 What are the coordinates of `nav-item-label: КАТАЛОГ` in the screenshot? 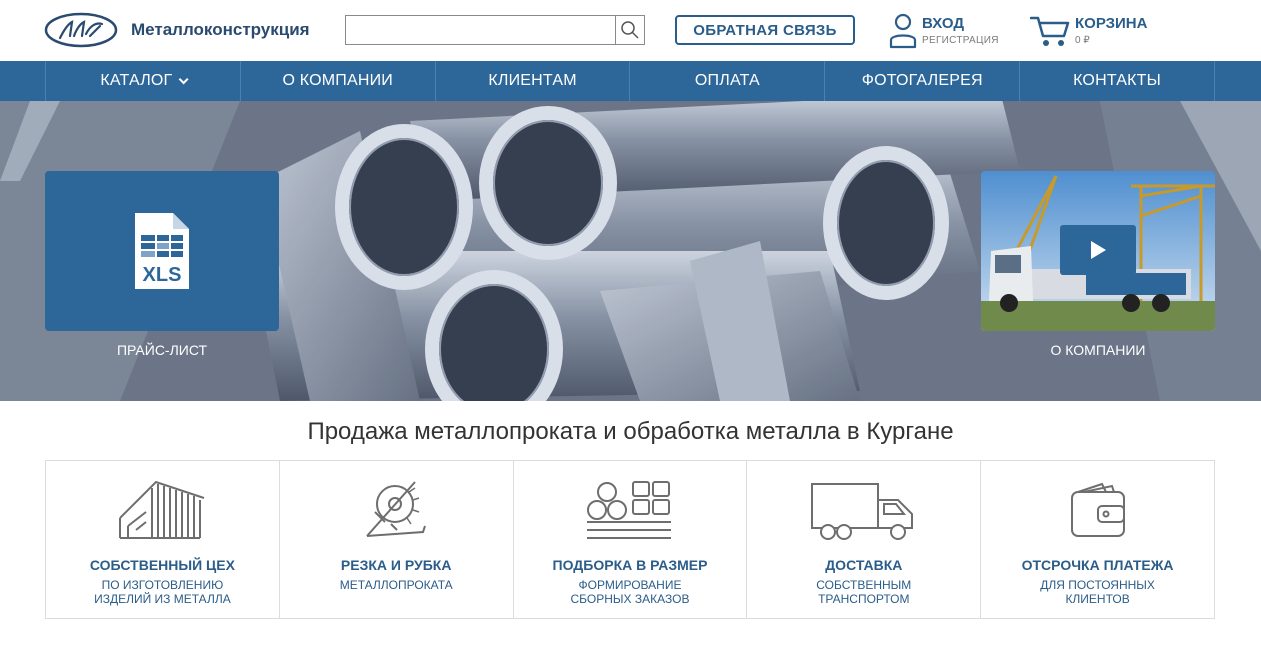 It's located at (136, 80).